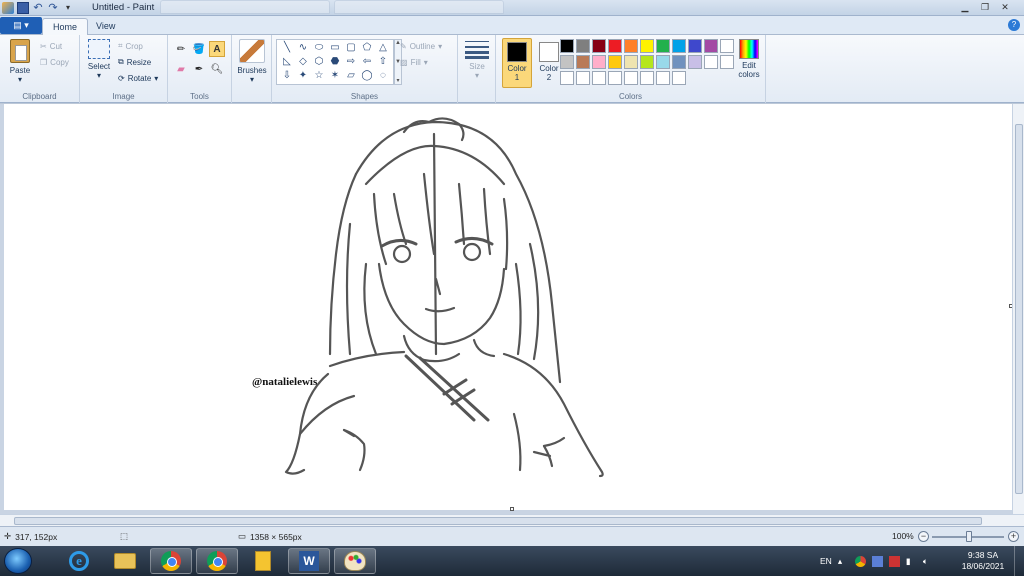  Describe the element at coordinates (367, 76) in the screenshot. I see `shape-option: ◯` at that location.